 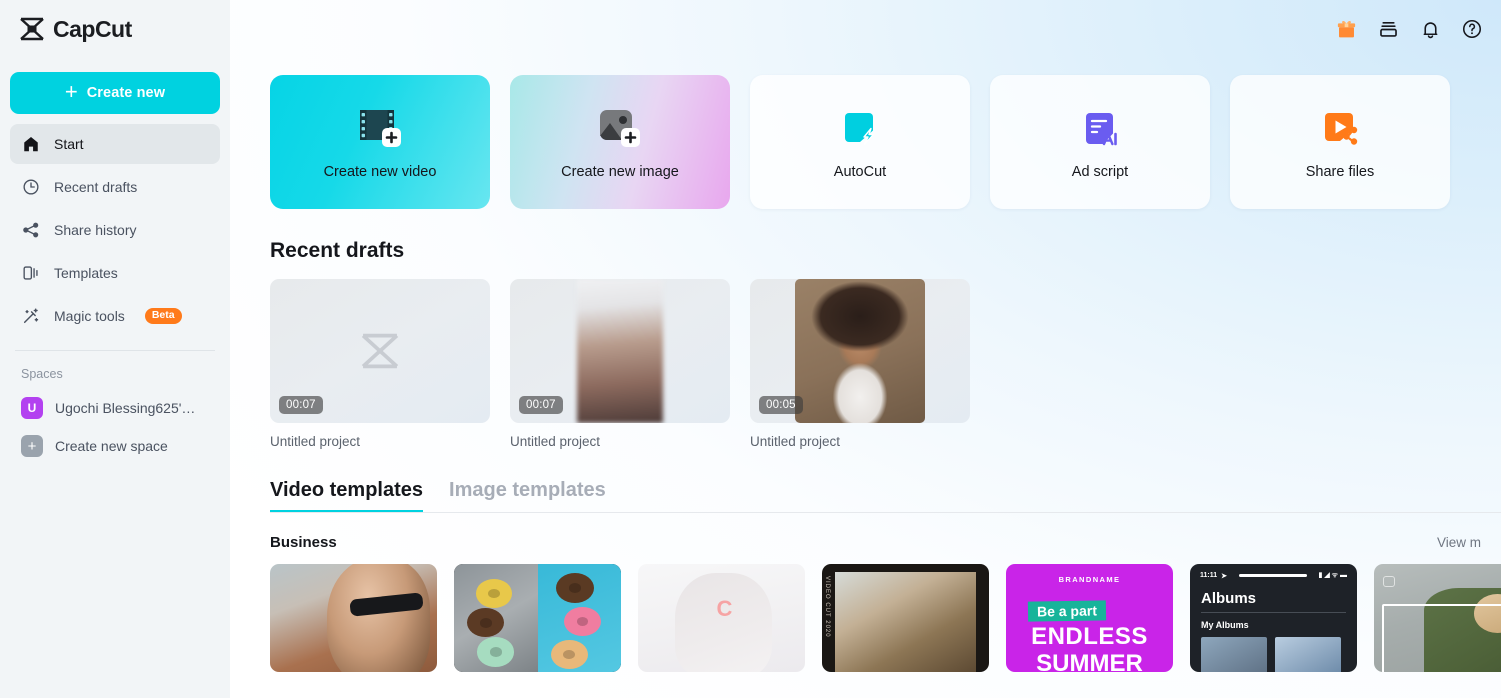 What do you see at coordinates (126, 93) in the screenshot?
I see `create-new-label: Create new` at bounding box center [126, 93].